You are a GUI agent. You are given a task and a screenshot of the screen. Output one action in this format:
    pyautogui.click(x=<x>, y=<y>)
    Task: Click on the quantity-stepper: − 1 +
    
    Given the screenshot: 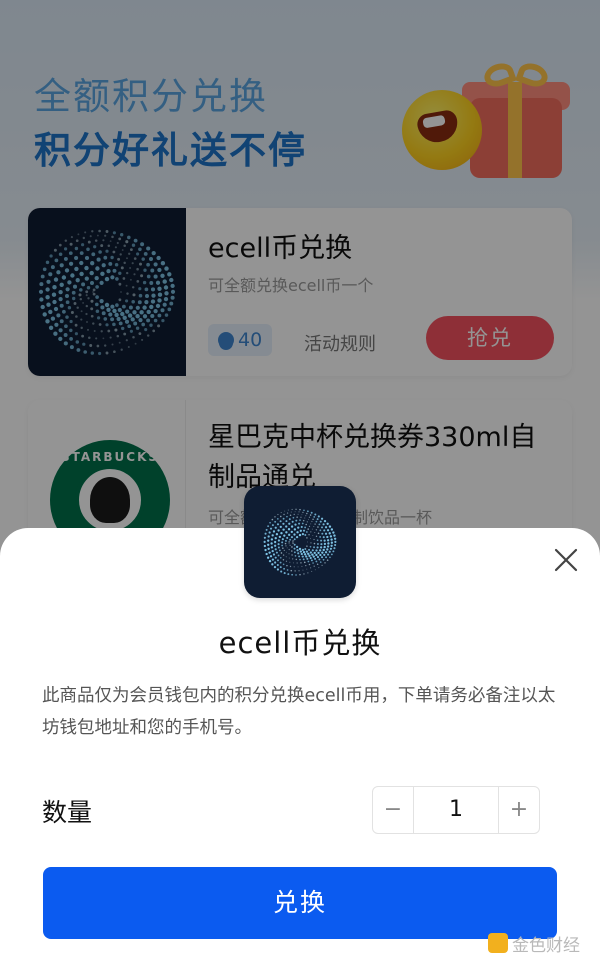 What is the action you would take?
    pyautogui.click(x=456, y=810)
    